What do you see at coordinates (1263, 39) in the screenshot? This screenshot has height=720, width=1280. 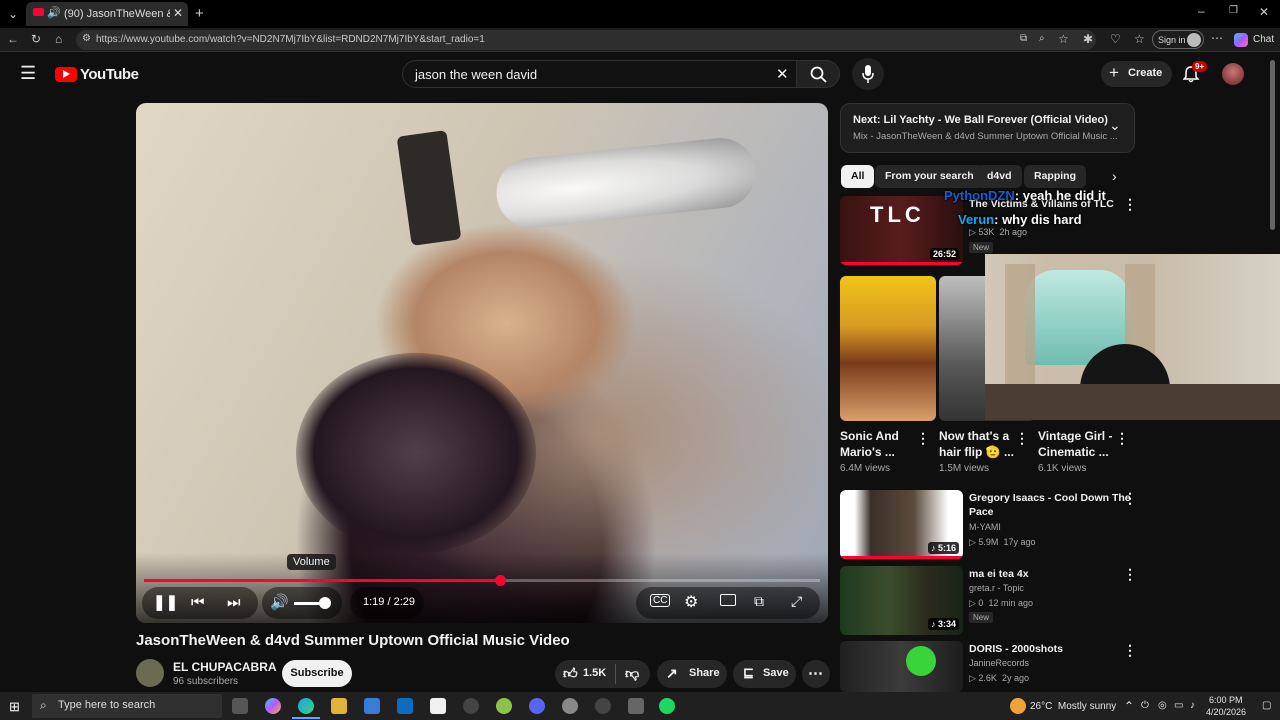 I see `copilot-chat-label: Chat` at bounding box center [1263, 39].